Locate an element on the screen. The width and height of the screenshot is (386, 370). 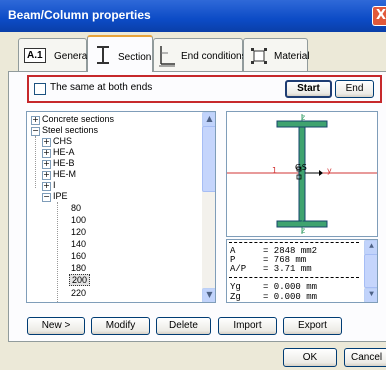
prop-yg-name: Yg is located at coordinates (235, 287).